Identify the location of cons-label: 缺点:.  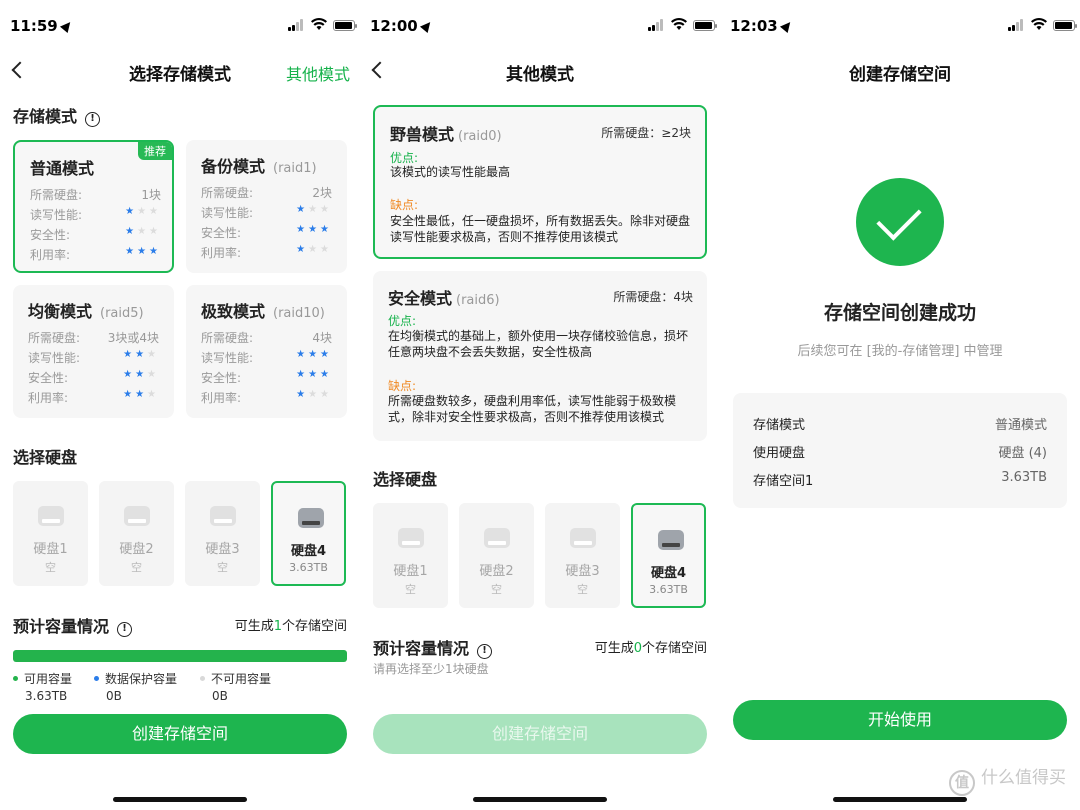
(404, 205).